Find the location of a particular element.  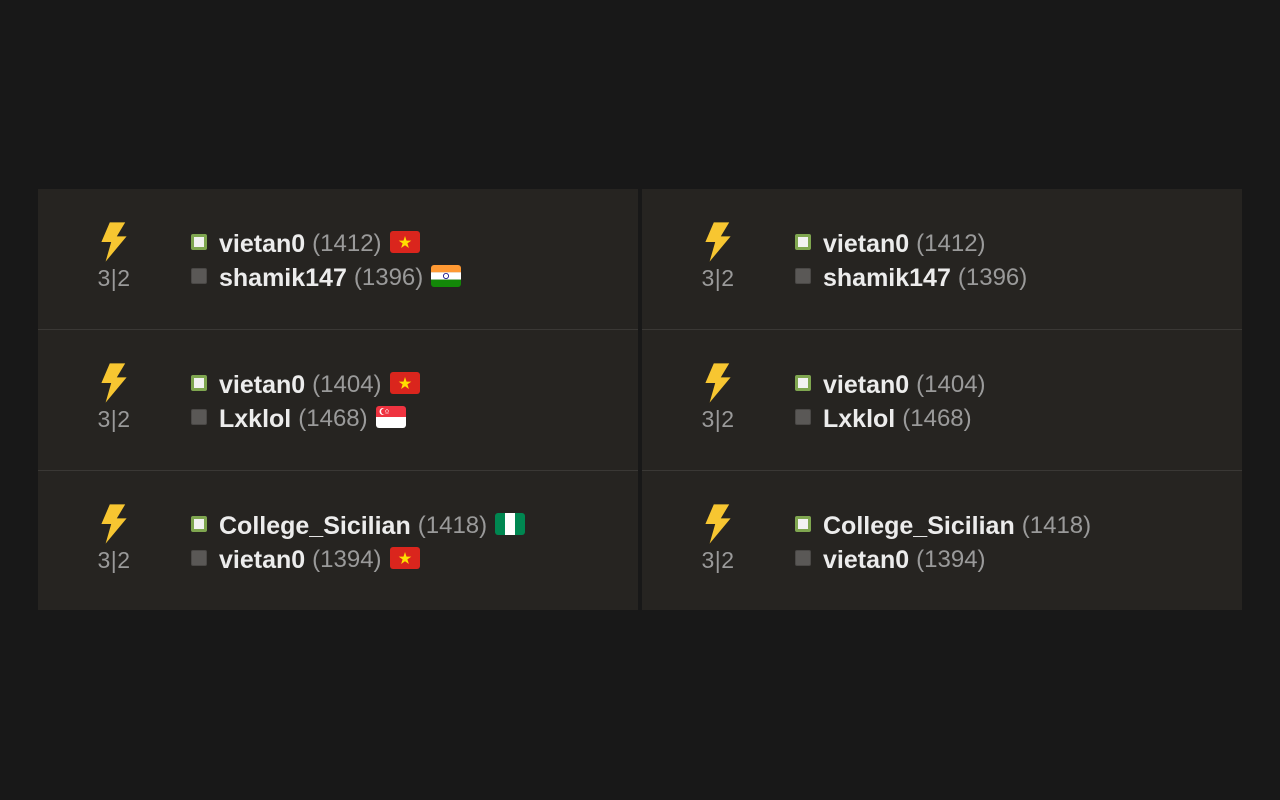

india-flag-icon is located at coordinates (446, 276).